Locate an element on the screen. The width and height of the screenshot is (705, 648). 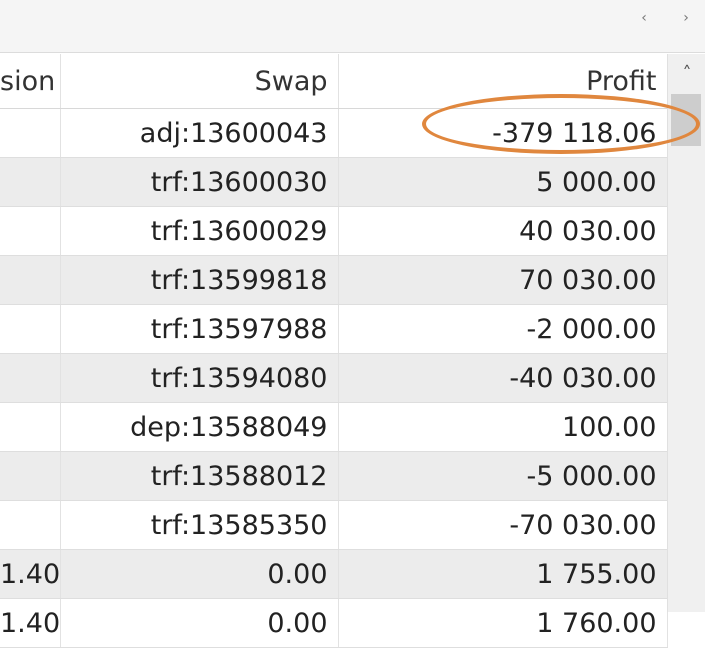
chevron-left-icon: ‹ is located at coordinates (644, 18).